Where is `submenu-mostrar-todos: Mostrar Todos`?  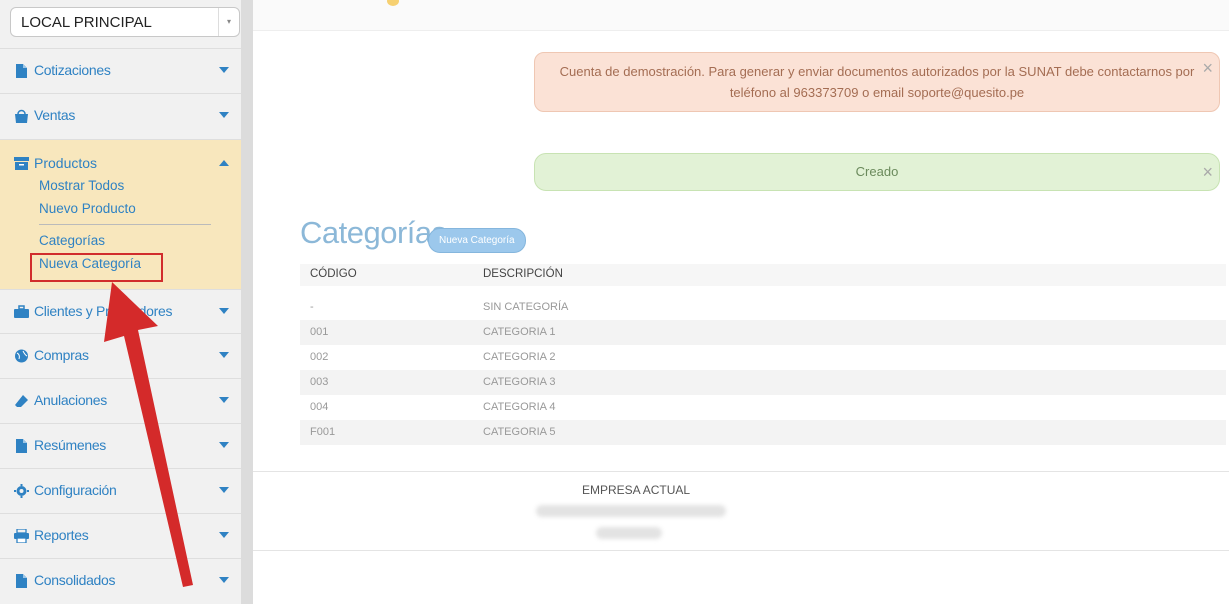
submenu-mostrar-todos: Mostrar Todos is located at coordinates (81, 185).